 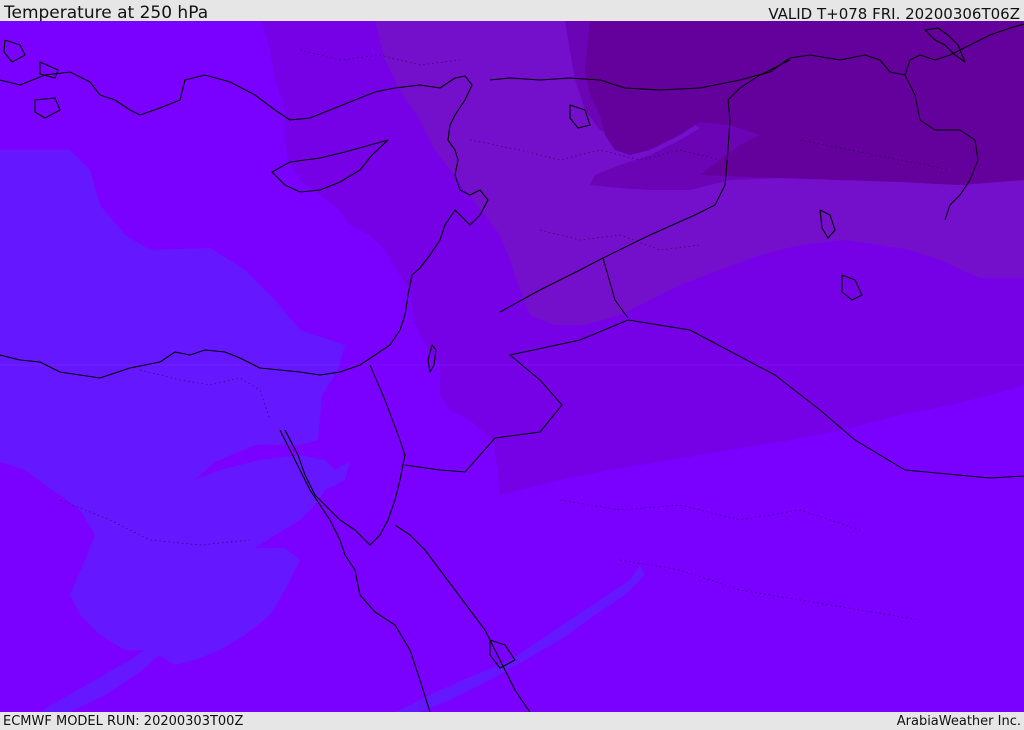 I want to click on model-run-label: ECMWF MODEL RUN: 20200303T00Z, so click(x=123, y=721).